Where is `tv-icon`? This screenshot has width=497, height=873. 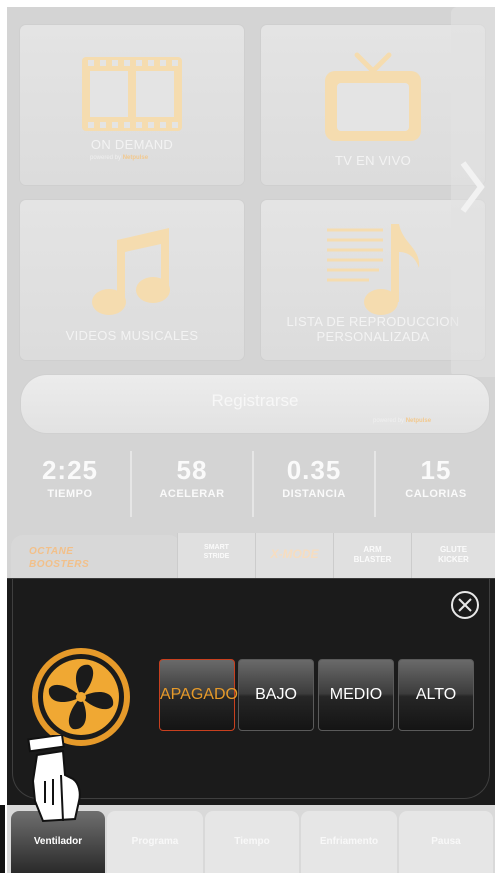 tv-icon is located at coordinates (373, 96).